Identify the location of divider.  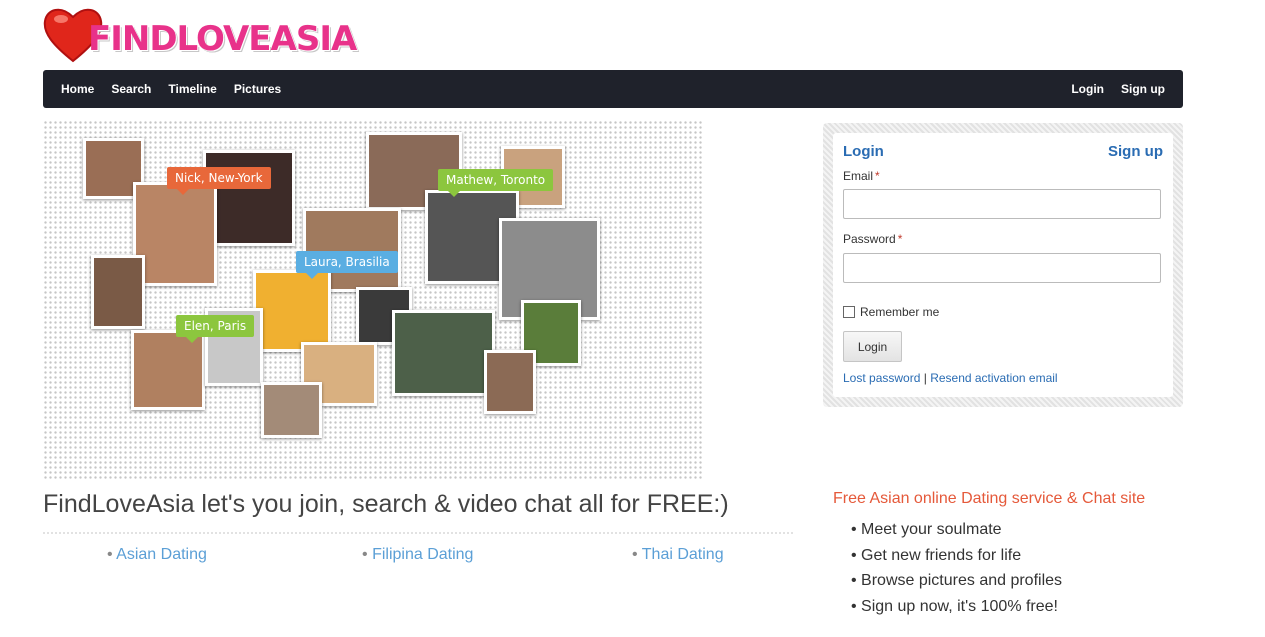
(418, 533).